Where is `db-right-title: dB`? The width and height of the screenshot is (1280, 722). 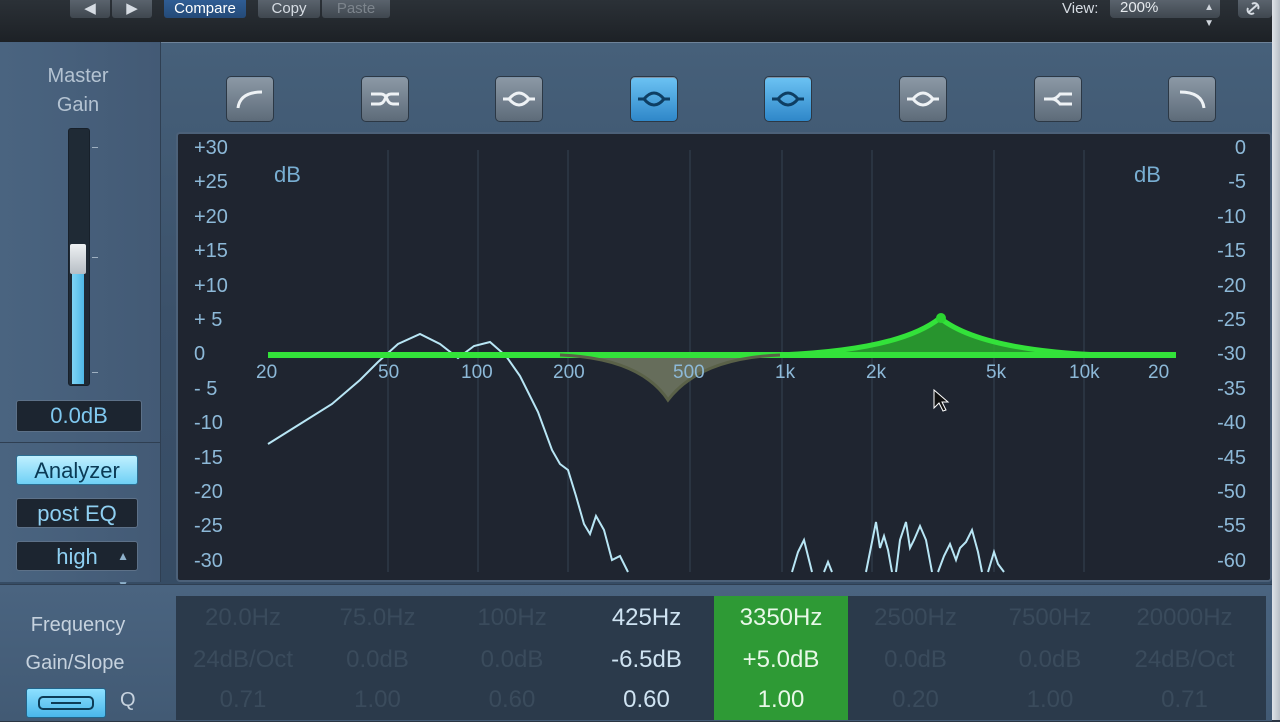 db-right-title: dB is located at coordinates (1147, 174).